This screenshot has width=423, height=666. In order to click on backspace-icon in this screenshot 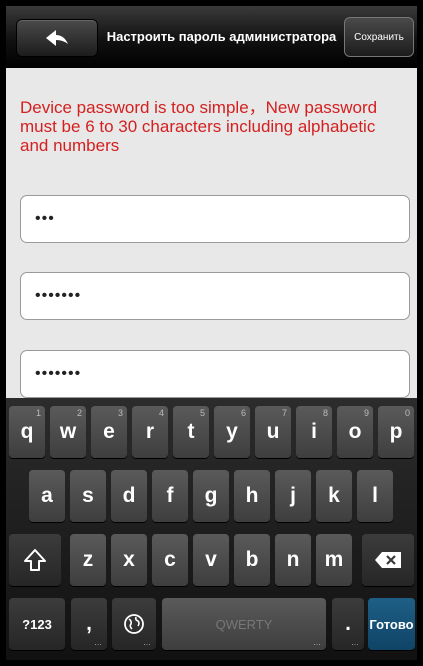, I will do `click(388, 560)`.